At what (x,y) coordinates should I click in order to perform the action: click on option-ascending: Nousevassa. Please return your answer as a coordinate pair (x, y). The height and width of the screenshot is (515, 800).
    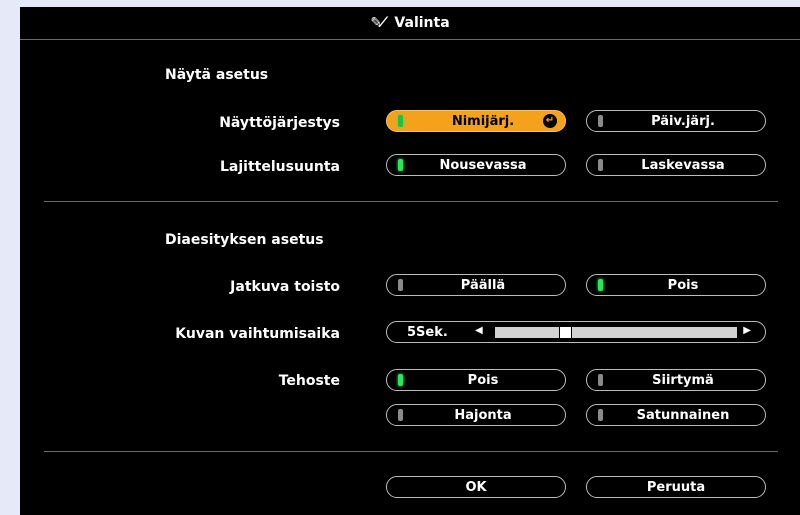
    Looking at the image, I should click on (476, 165).